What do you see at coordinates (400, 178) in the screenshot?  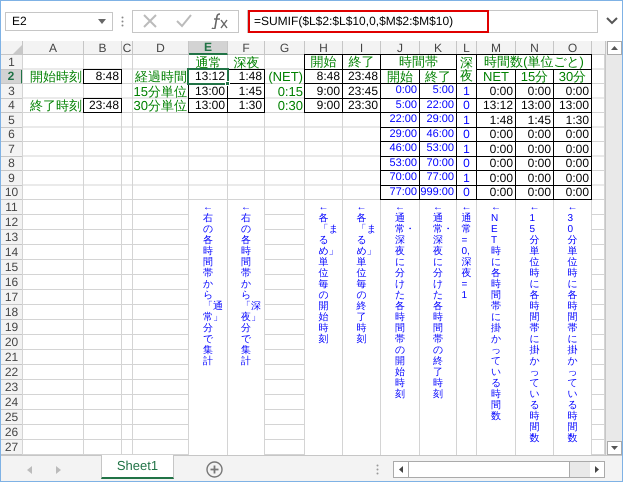 I see `table-cell: 70:00` at bounding box center [400, 178].